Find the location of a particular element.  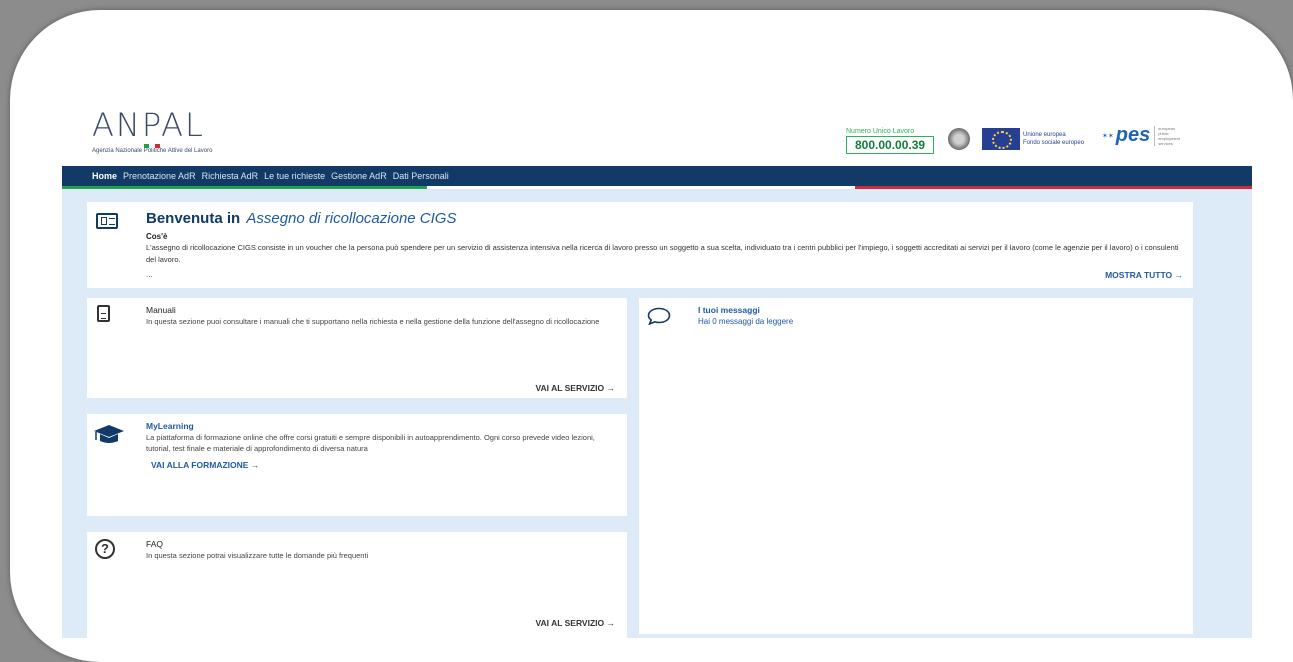

manuali-title: Manuali is located at coordinates (161, 310).